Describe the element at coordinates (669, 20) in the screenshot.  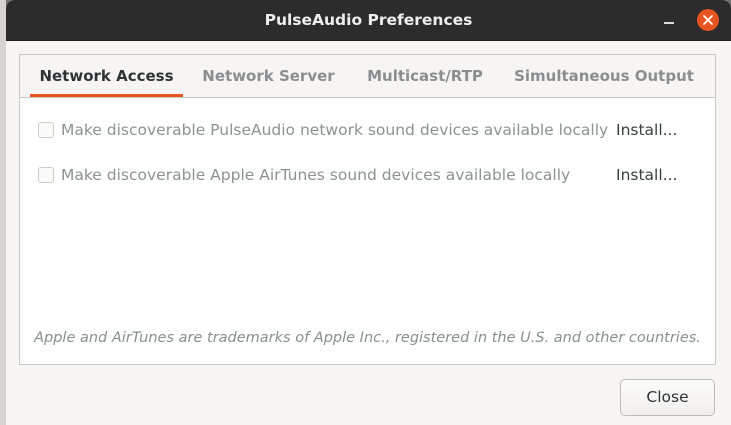
I see `minimize-button` at that location.